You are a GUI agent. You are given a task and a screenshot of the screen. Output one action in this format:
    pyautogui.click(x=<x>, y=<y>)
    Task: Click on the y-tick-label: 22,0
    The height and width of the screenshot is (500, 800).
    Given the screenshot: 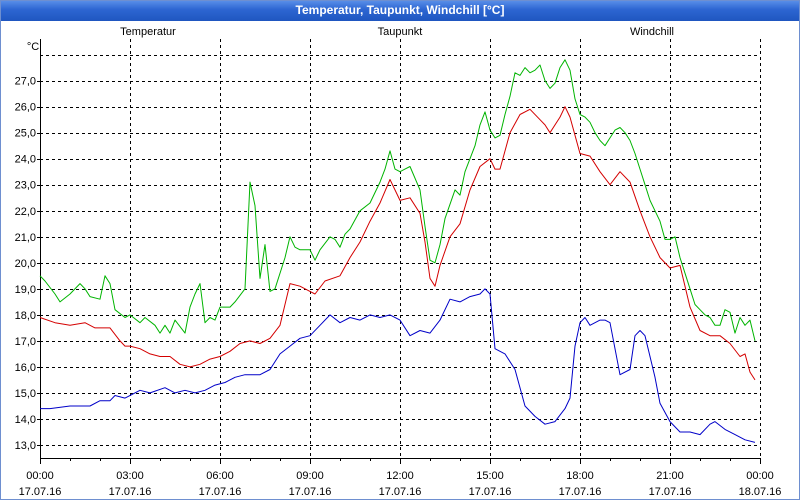 What is the action you would take?
    pyautogui.click(x=25, y=212)
    